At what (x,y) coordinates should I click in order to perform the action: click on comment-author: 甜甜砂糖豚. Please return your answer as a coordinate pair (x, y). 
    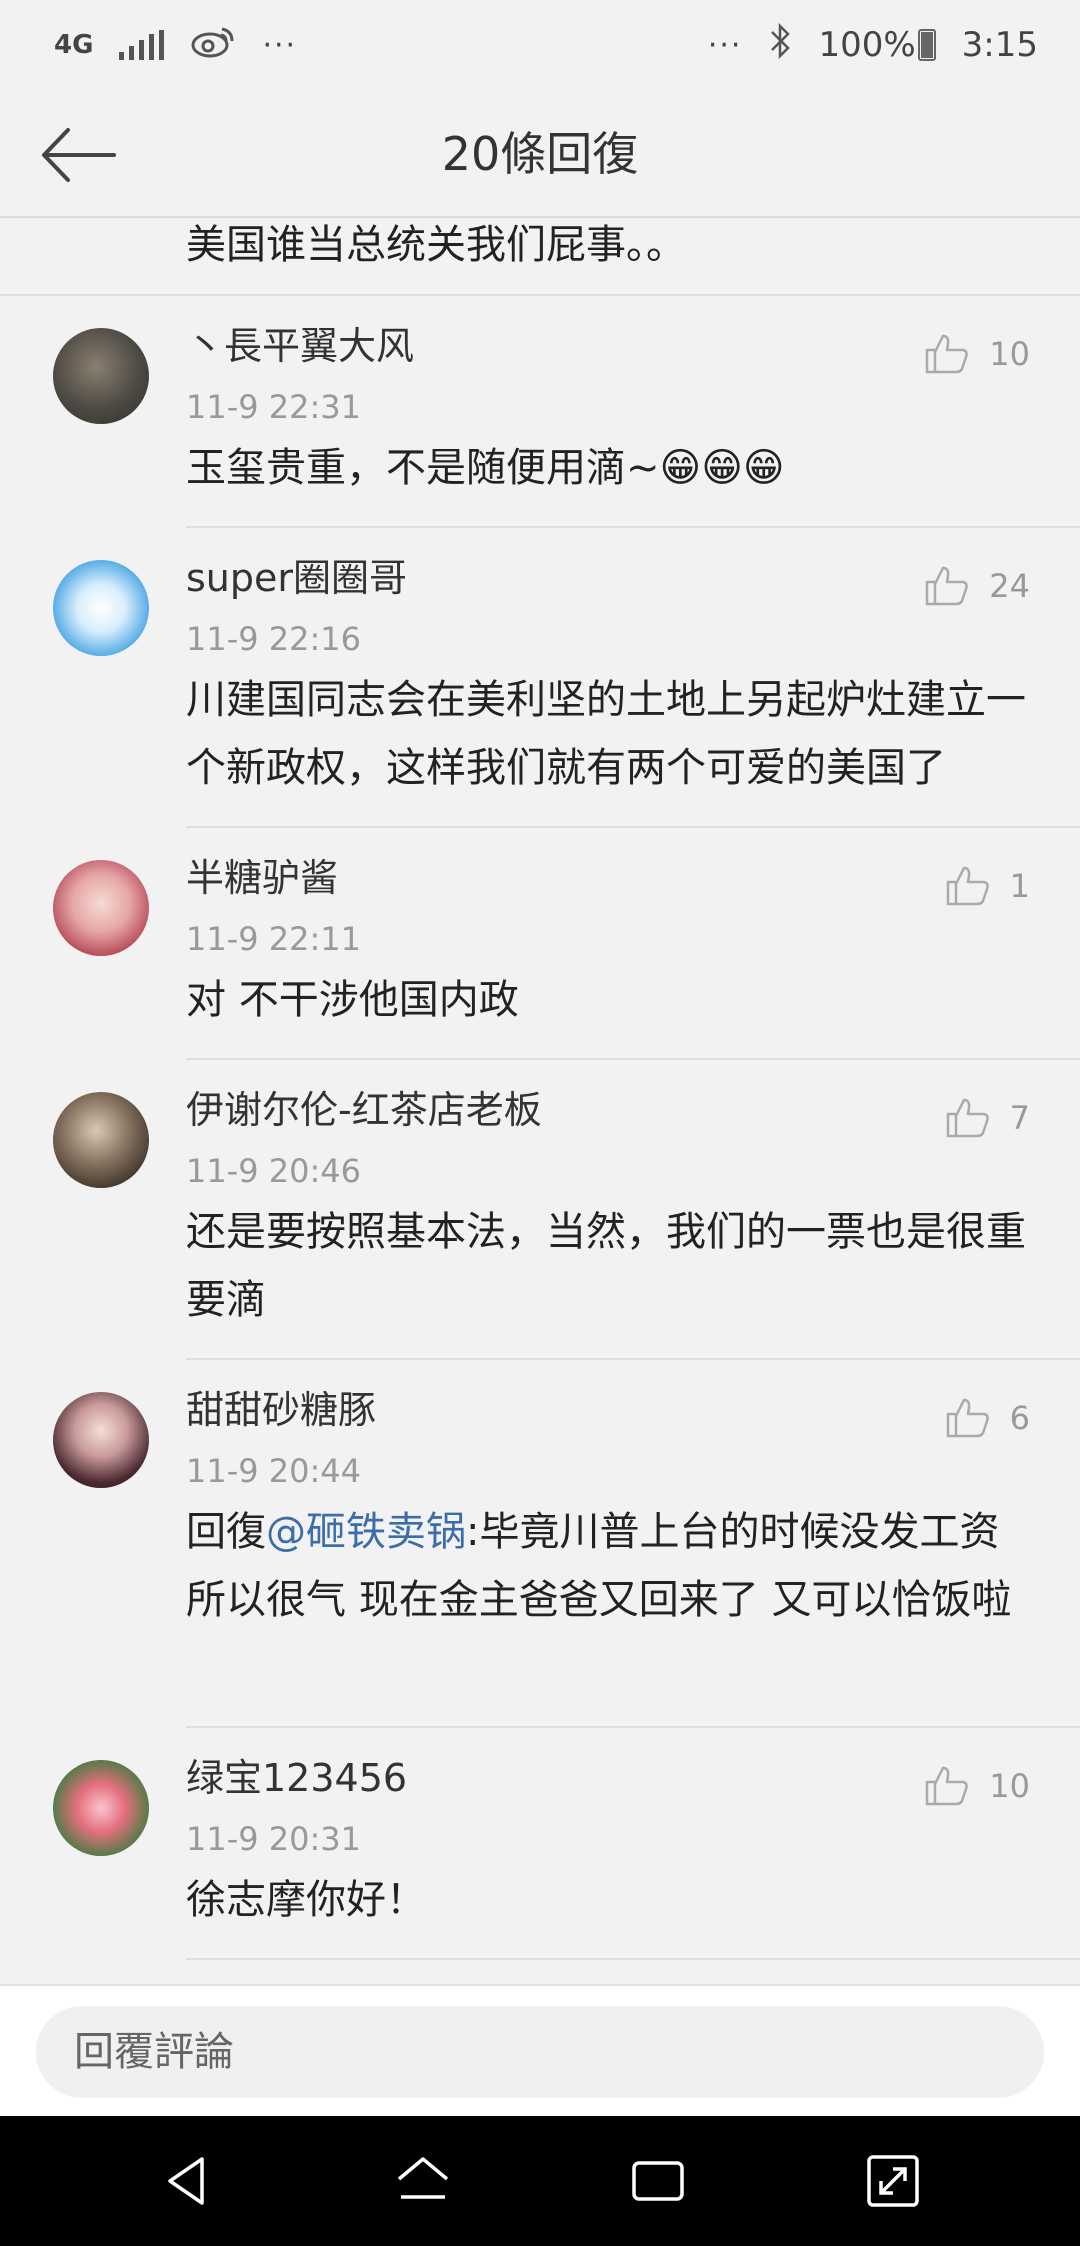
    Looking at the image, I should click on (608, 1410).